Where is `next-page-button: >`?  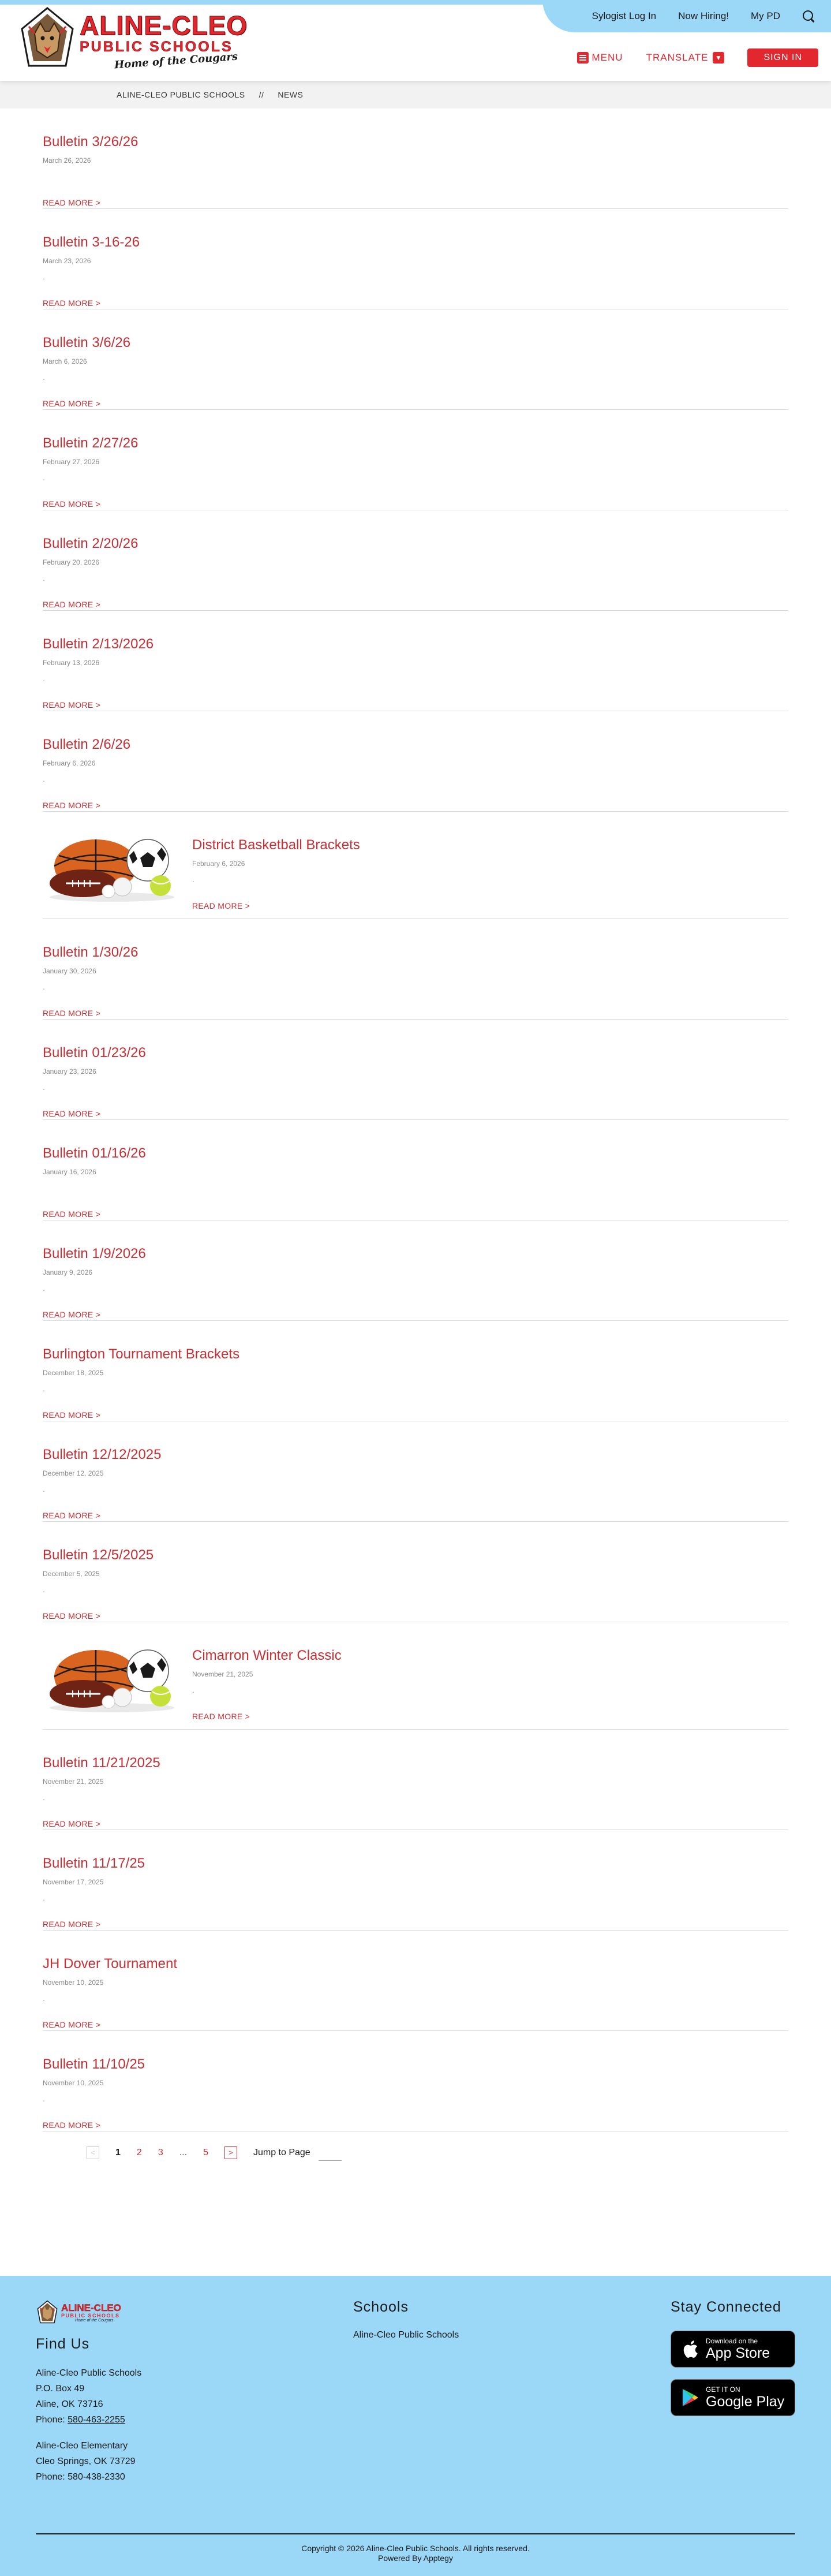
next-page-button: > is located at coordinates (230, 2152).